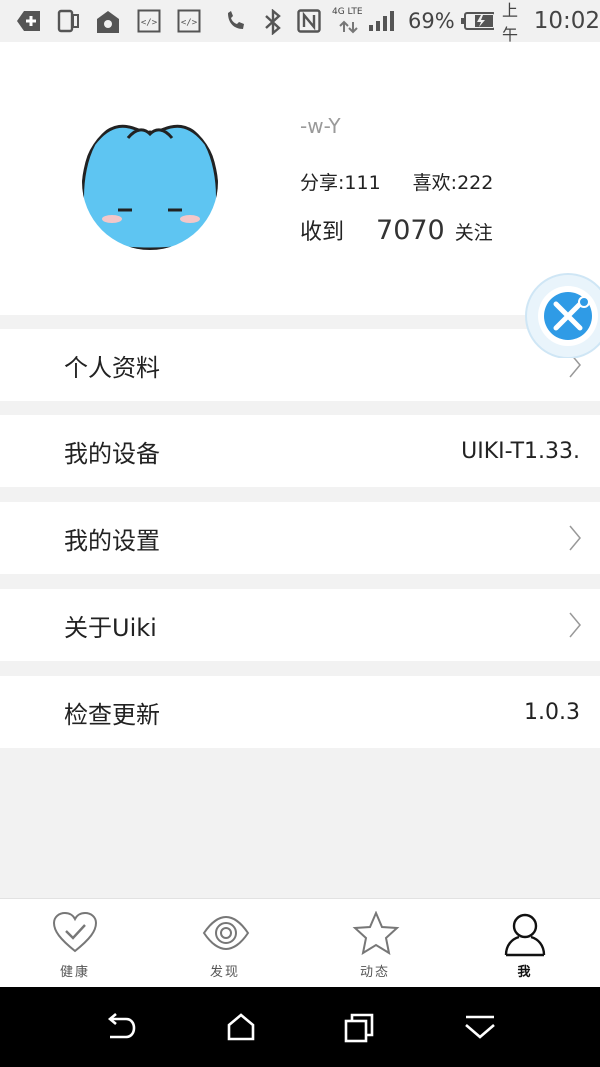 This screenshot has height=1067, width=600. I want to click on battery-percent: 69%, so click(431, 21).